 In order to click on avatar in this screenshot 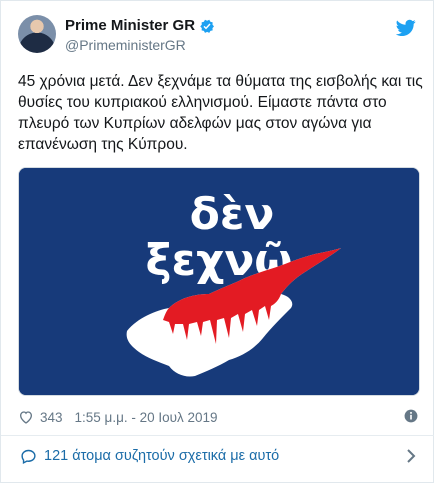, I will do `click(37, 34)`.